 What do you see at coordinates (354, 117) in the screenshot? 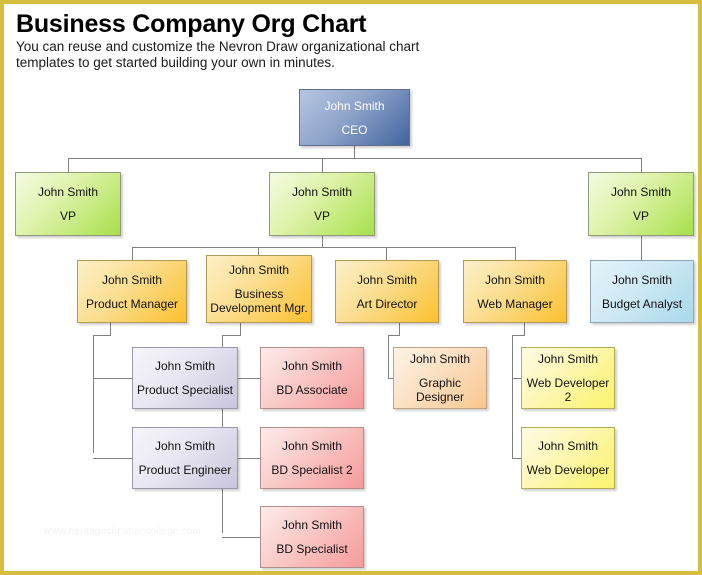
I see `node-ceo: John Smith CEO` at bounding box center [354, 117].